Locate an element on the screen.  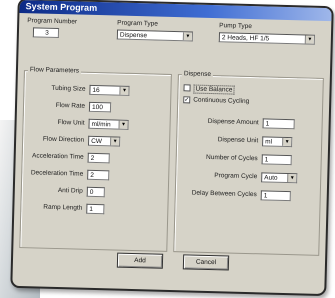
acceleration-time-field: 2 is located at coordinates (98, 158).